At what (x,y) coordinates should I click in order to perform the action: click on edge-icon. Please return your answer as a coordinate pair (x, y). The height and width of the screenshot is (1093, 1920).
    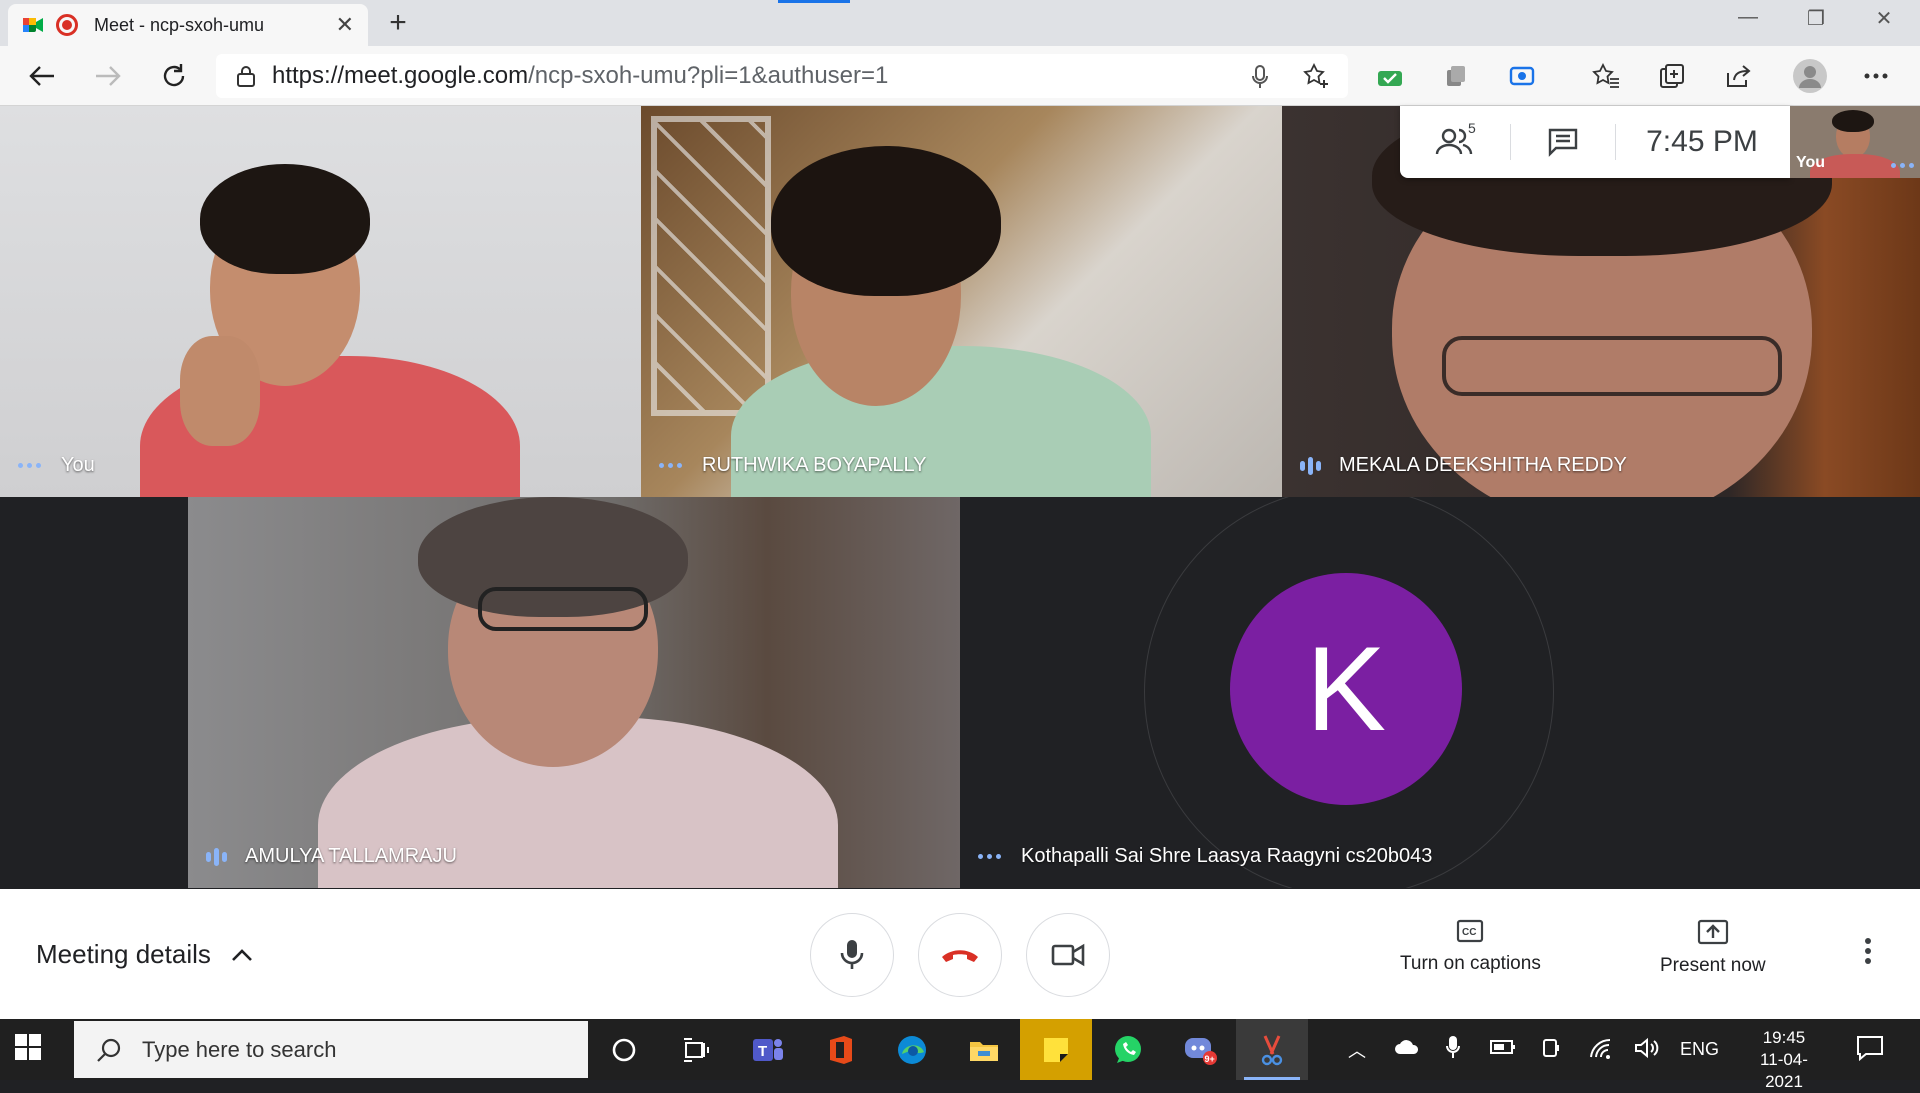
    Looking at the image, I should click on (912, 1049).